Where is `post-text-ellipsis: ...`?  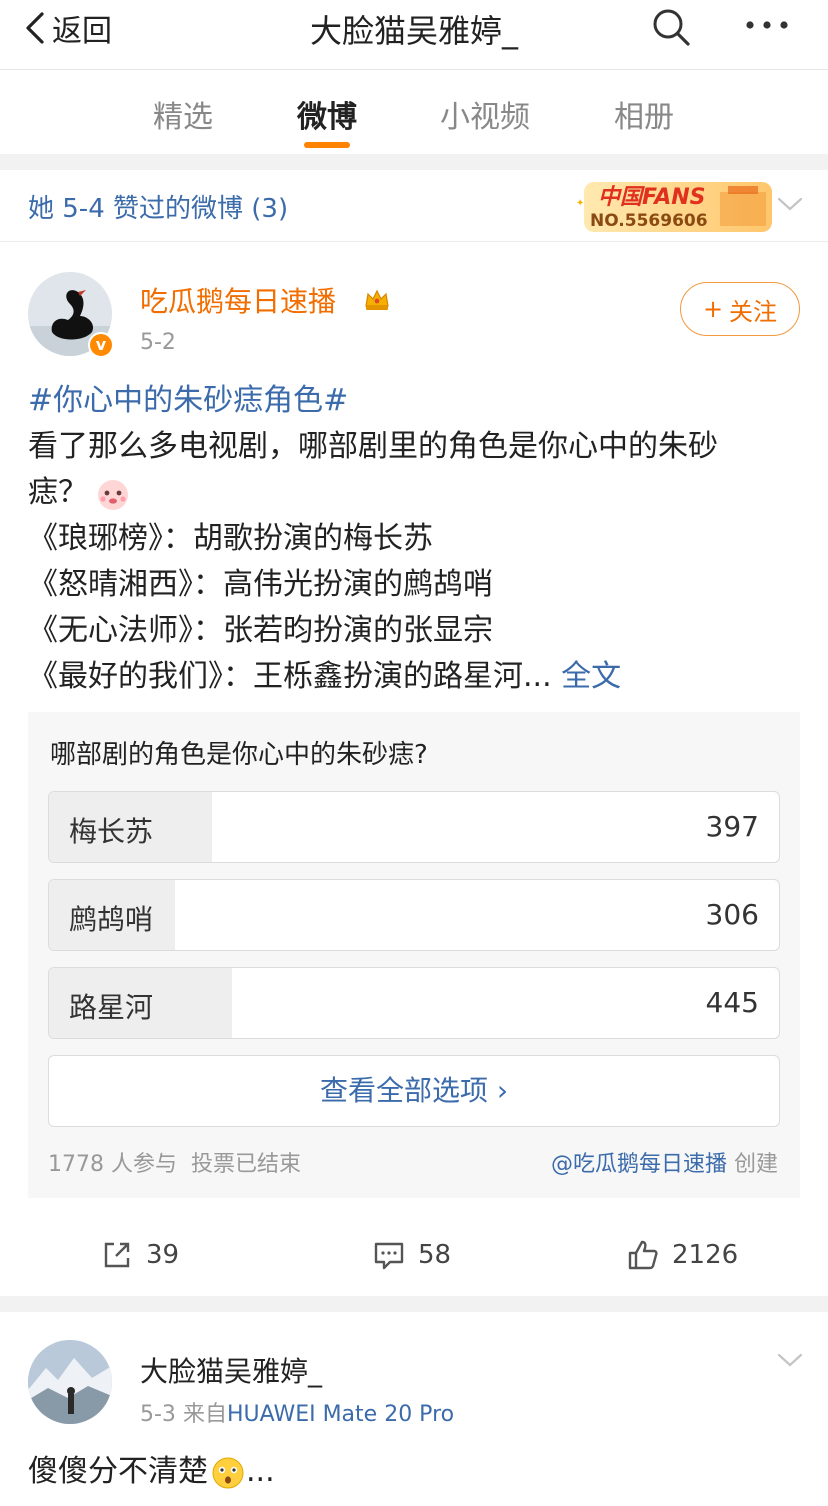 post-text-ellipsis: ... is located at coordinates (260, 1471).